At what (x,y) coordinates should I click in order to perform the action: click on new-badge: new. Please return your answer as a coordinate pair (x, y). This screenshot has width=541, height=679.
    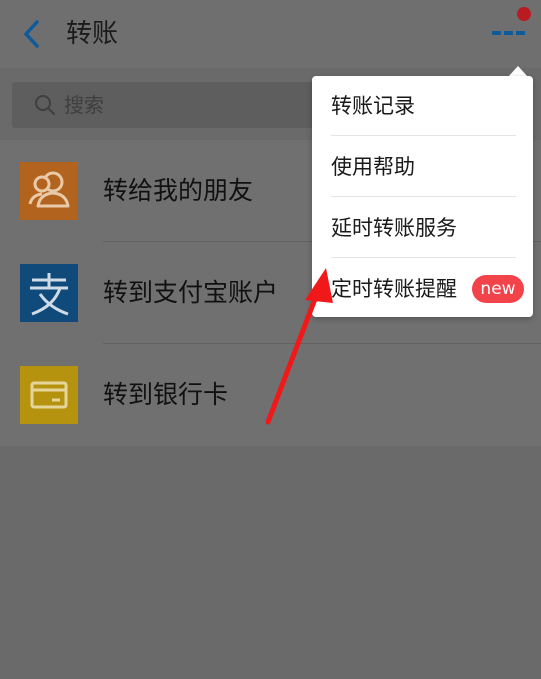
    Looking at the image, I should click on (498, 289).